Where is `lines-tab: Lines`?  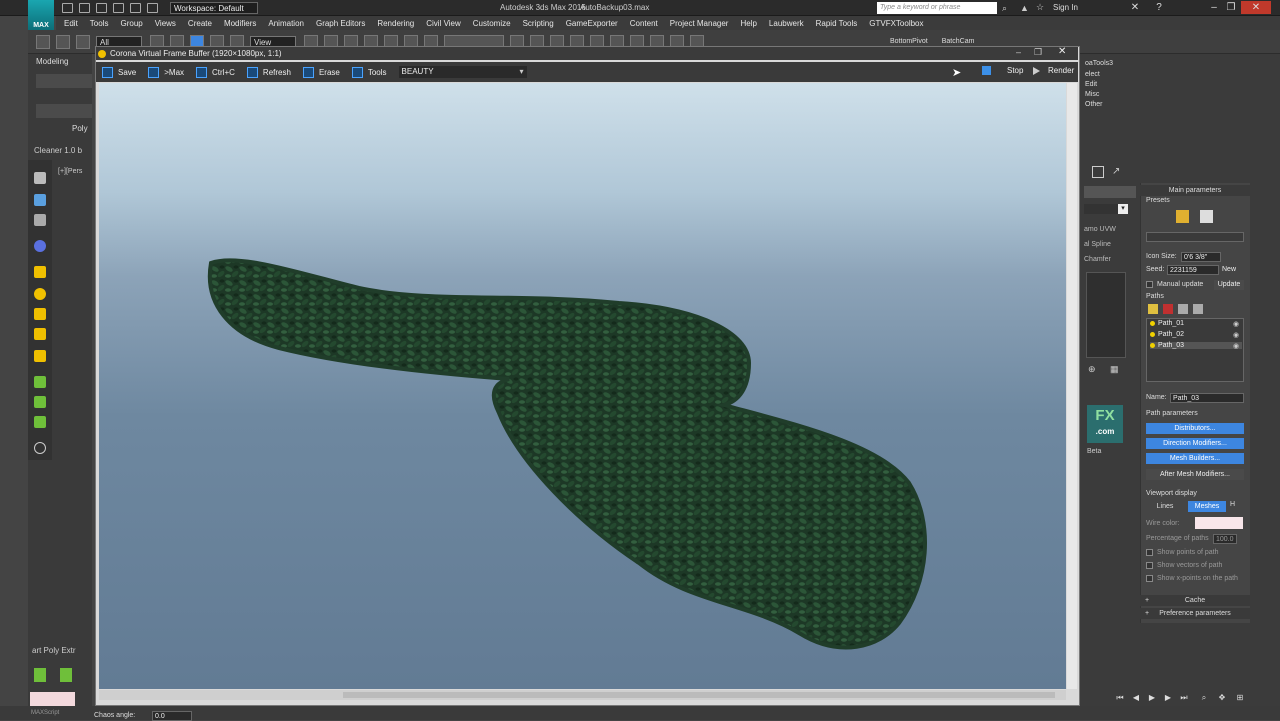
lines-tab: Lines is located at coordinates (1165, 506).